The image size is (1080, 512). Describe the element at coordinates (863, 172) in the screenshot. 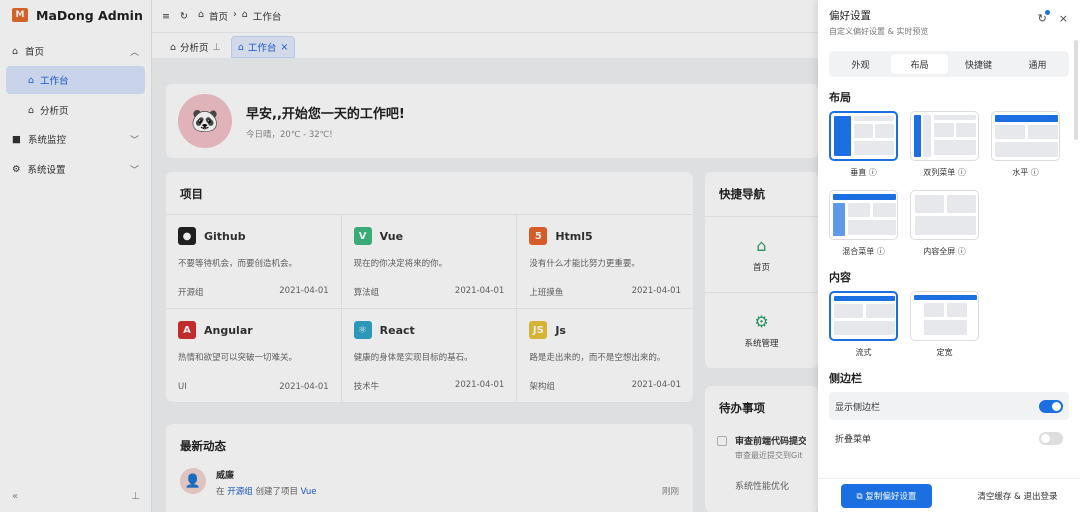

I see `layout-label: 垂直 ⓘ` at that location.